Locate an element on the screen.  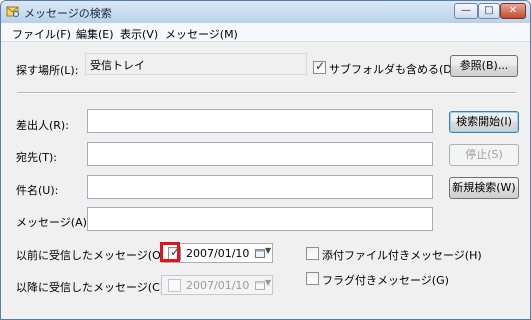
flagged-checkbox is located at coordinates (312, 278).